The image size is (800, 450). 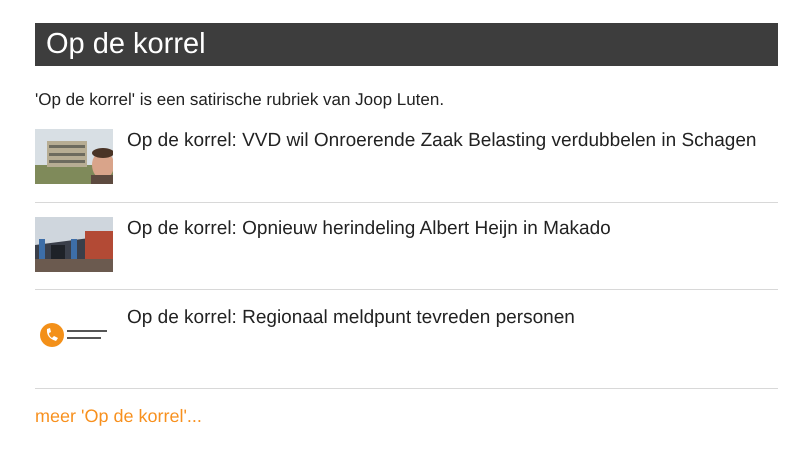 What do you see at coordinates (374, 228) in the screenshot?
I see `article-link: Op de korrel: Opnieuw herindeling Albert Heijn in Makado` at bounding box center [374, 228].